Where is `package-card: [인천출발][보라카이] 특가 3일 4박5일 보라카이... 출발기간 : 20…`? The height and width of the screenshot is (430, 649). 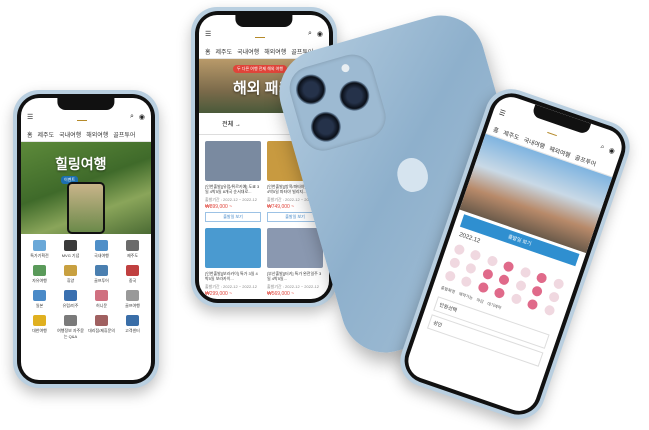
package-card: [인천출발][보라카이] 특가 3일 4박5일 보라카이... 출발기간 : 20… is located at coordinates (233, 263).